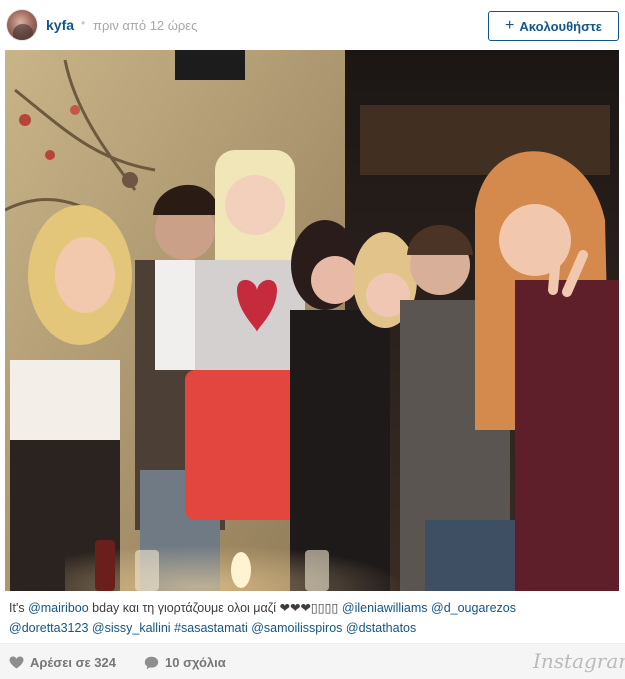  What do you see at coordinates (22, 25) in the screenshot?
I see `avatar` at bounding box center [22, 25].